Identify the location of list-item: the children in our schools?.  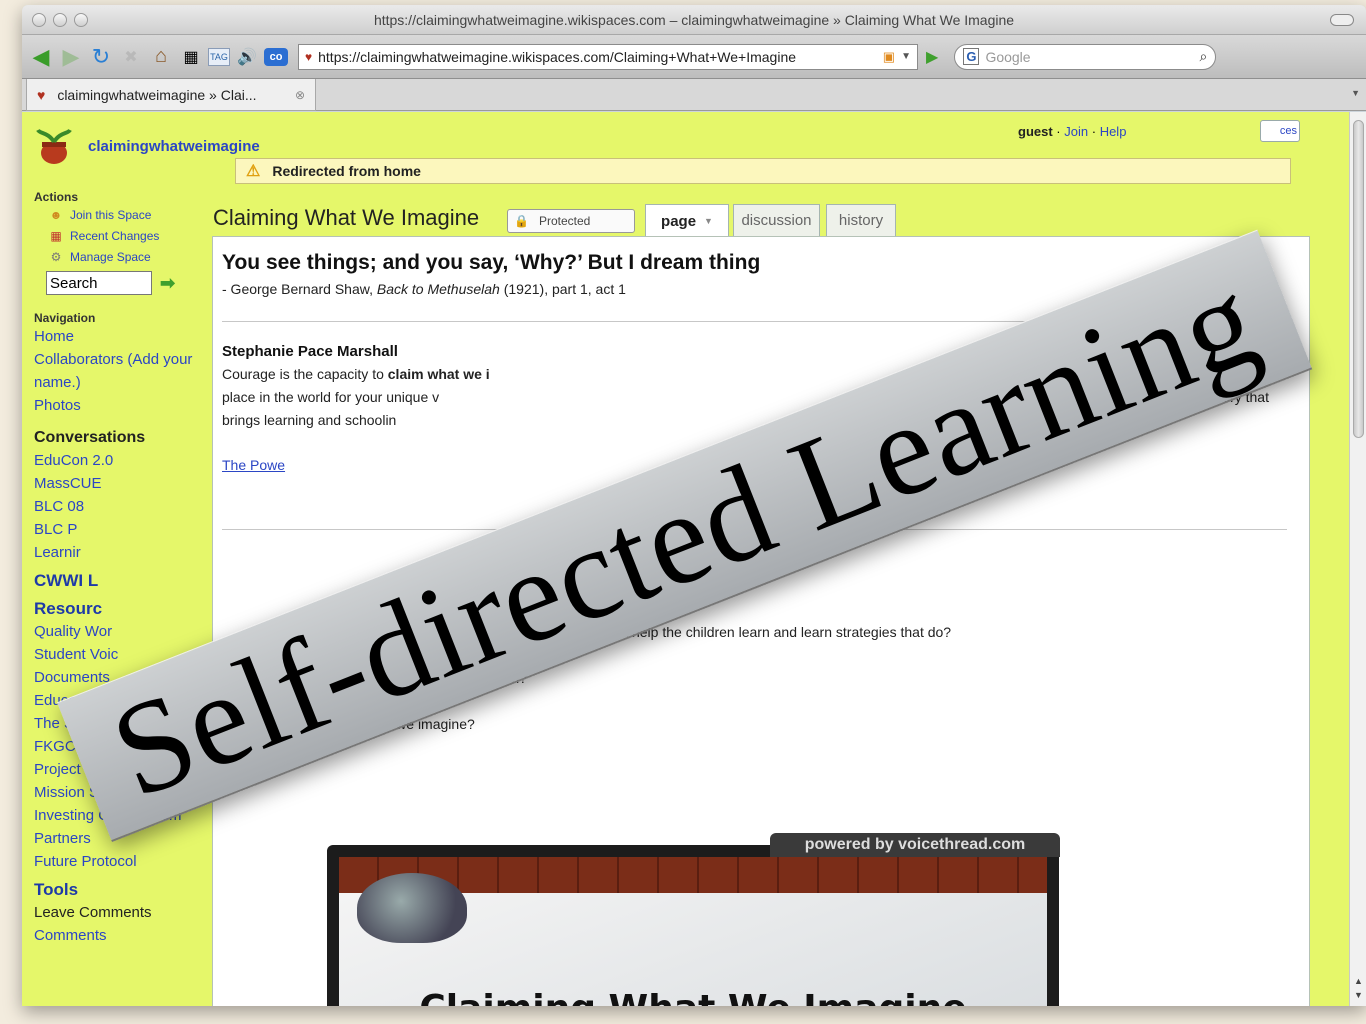
(493, 586).